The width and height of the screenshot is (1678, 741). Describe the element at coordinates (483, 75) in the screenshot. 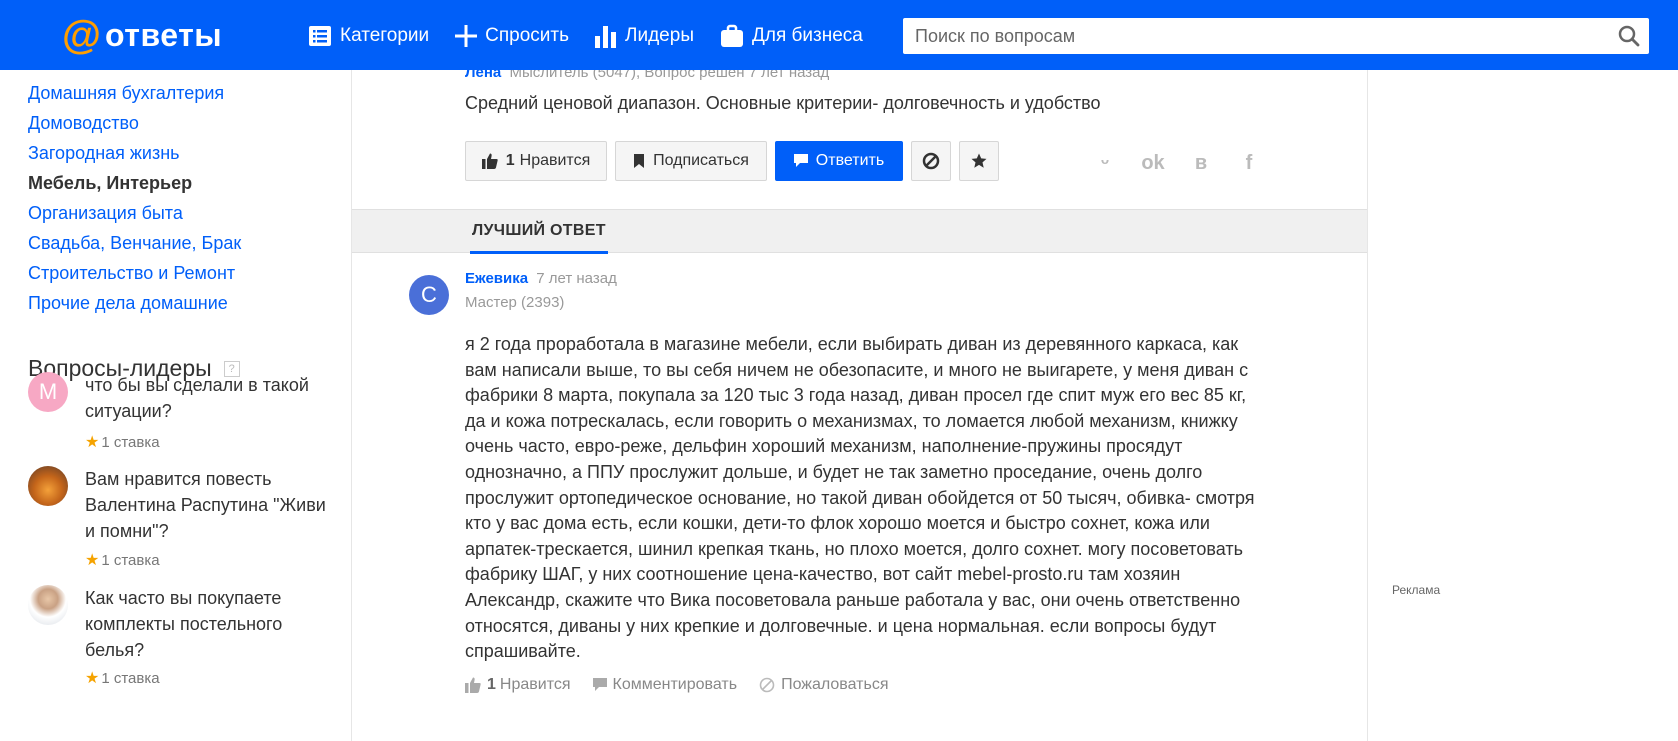

I see `question-author: Лена` at that location.